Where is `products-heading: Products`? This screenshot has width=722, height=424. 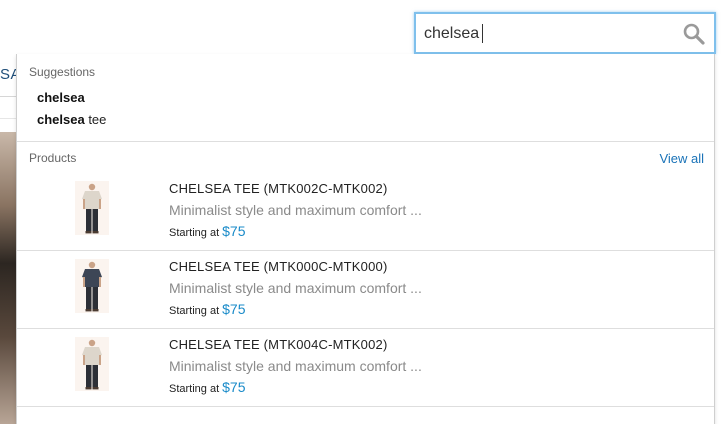
products-heading: Products is located at coordinates (53, 158).